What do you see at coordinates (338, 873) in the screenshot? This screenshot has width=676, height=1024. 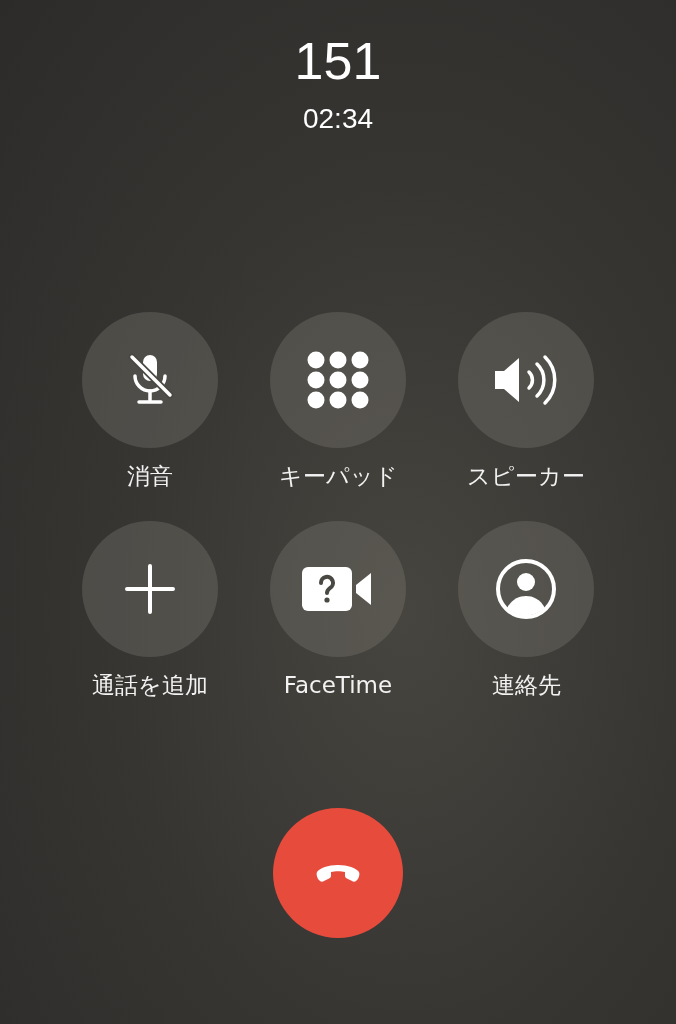 I see `hang-up-icon` at bounding box center [338, 873].